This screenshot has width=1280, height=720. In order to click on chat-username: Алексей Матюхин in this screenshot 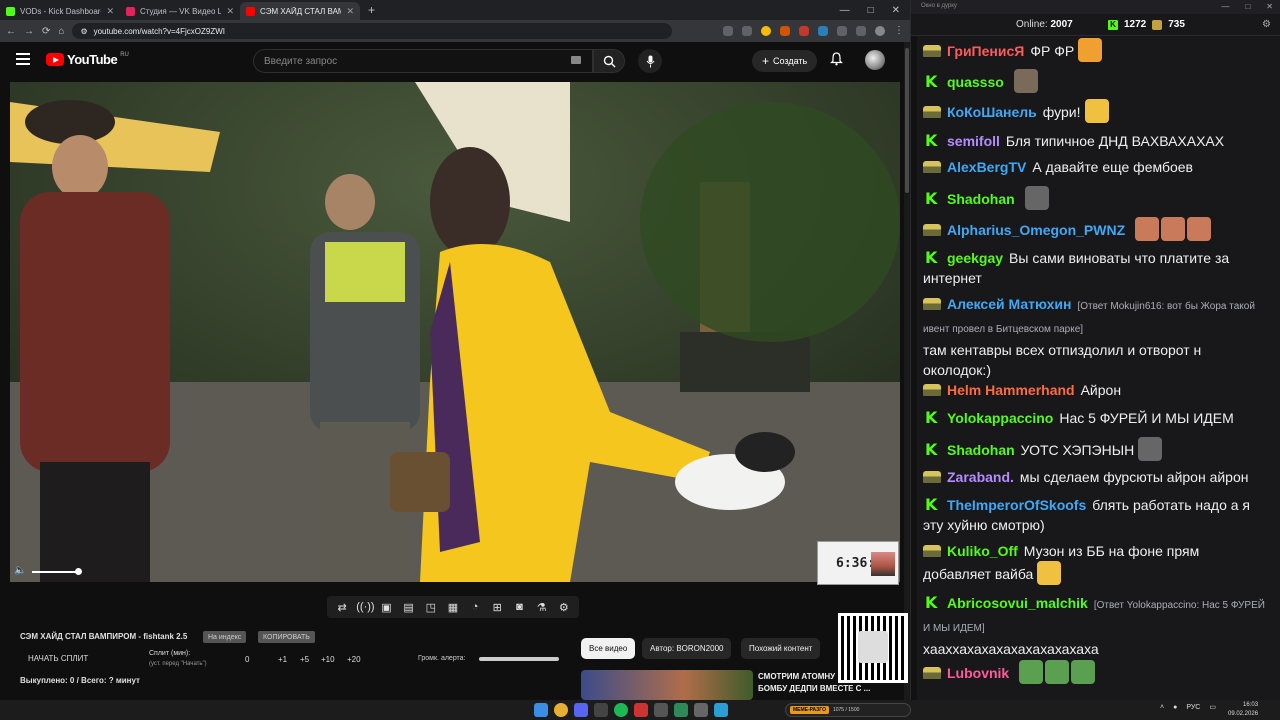, I will do `click(1009, 304)`.